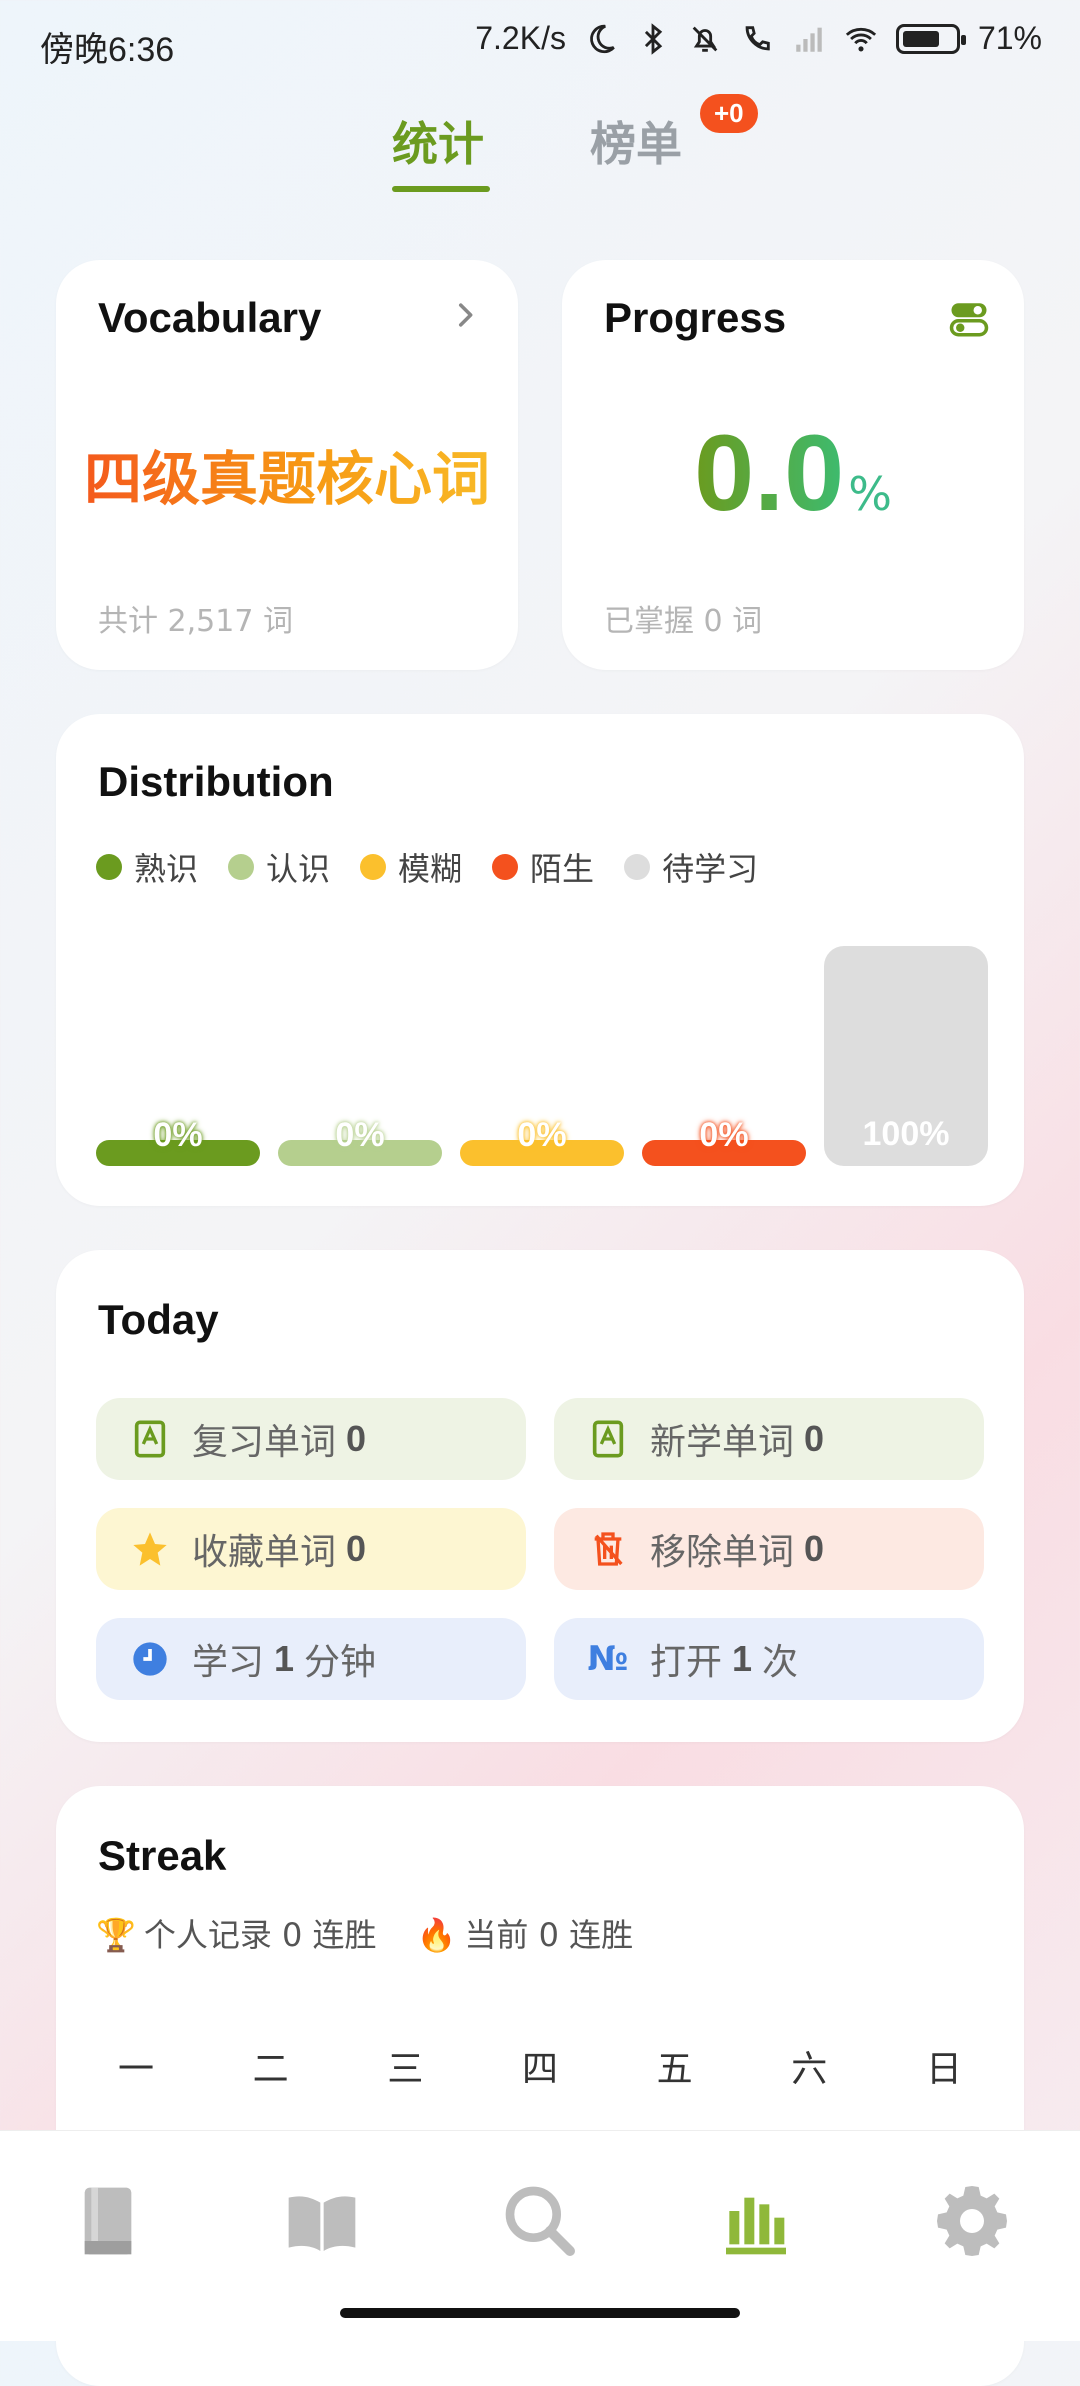 The image size is (1080, 2386). I want to click on battery-level: 71%, so click(1009, 38).